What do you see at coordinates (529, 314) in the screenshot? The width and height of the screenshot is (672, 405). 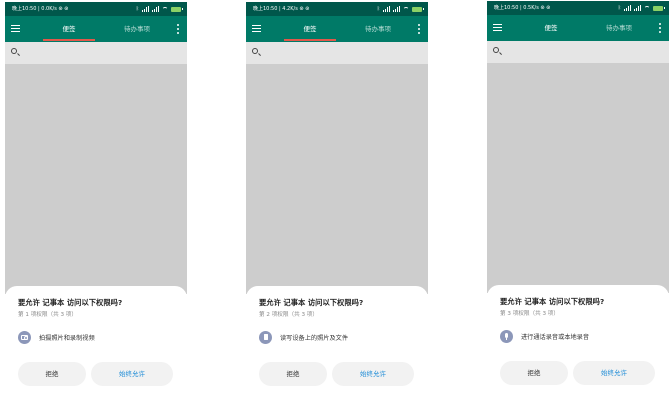 I see `dialog-step-text: 第 3 项权限（共 3 项）` at bounding box center [529, 314].